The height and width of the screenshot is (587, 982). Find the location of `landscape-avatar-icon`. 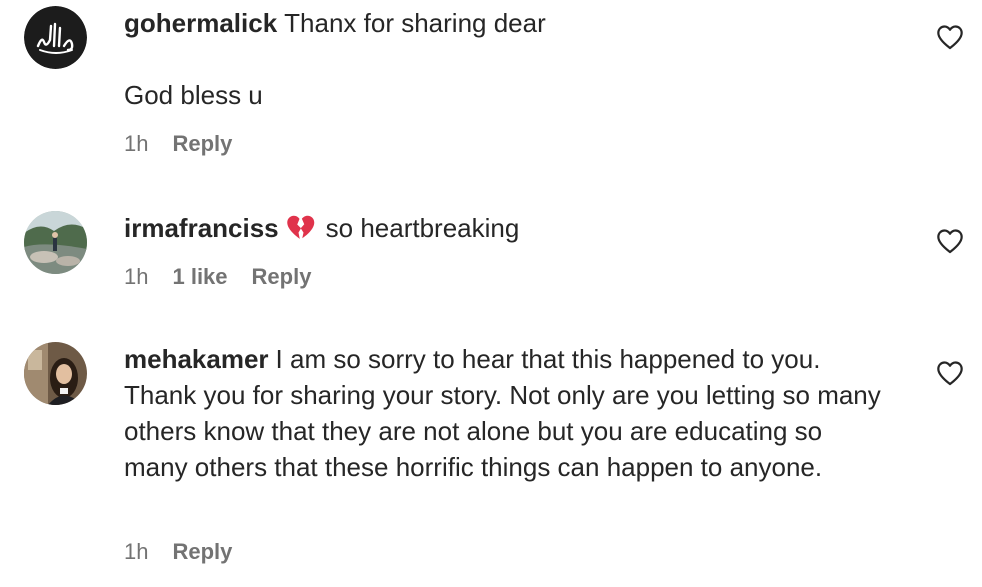

landscape-avatar-icon is located at coordinates (55, 242).